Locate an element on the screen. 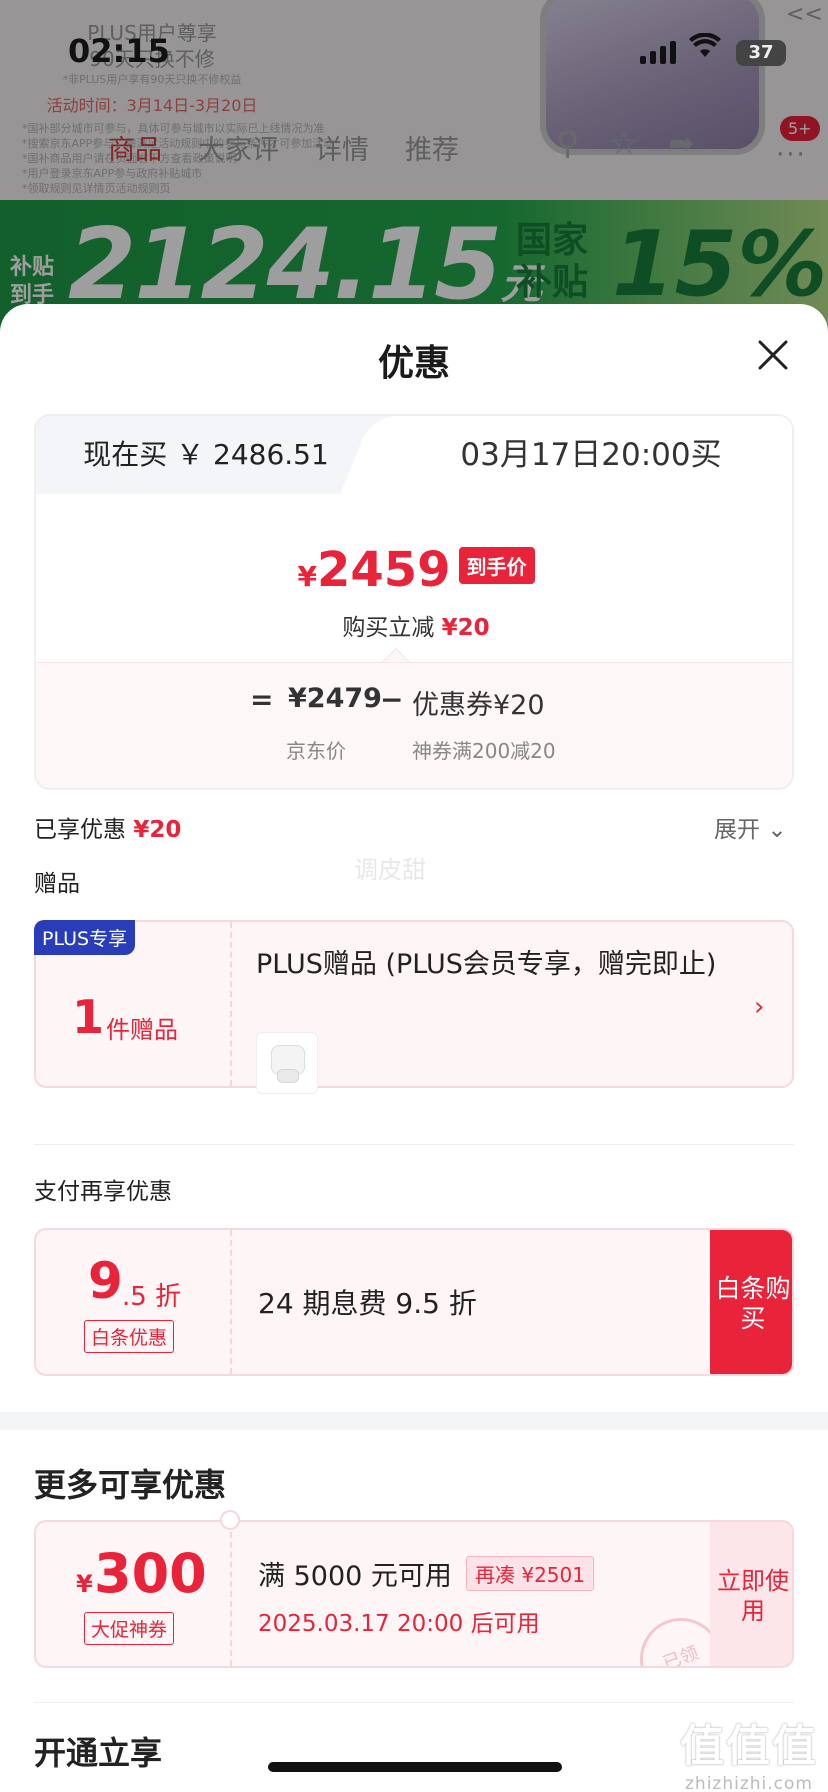  site-watermark: 值值值 zhizhizhi.com is located at coordinates (749, 1751).